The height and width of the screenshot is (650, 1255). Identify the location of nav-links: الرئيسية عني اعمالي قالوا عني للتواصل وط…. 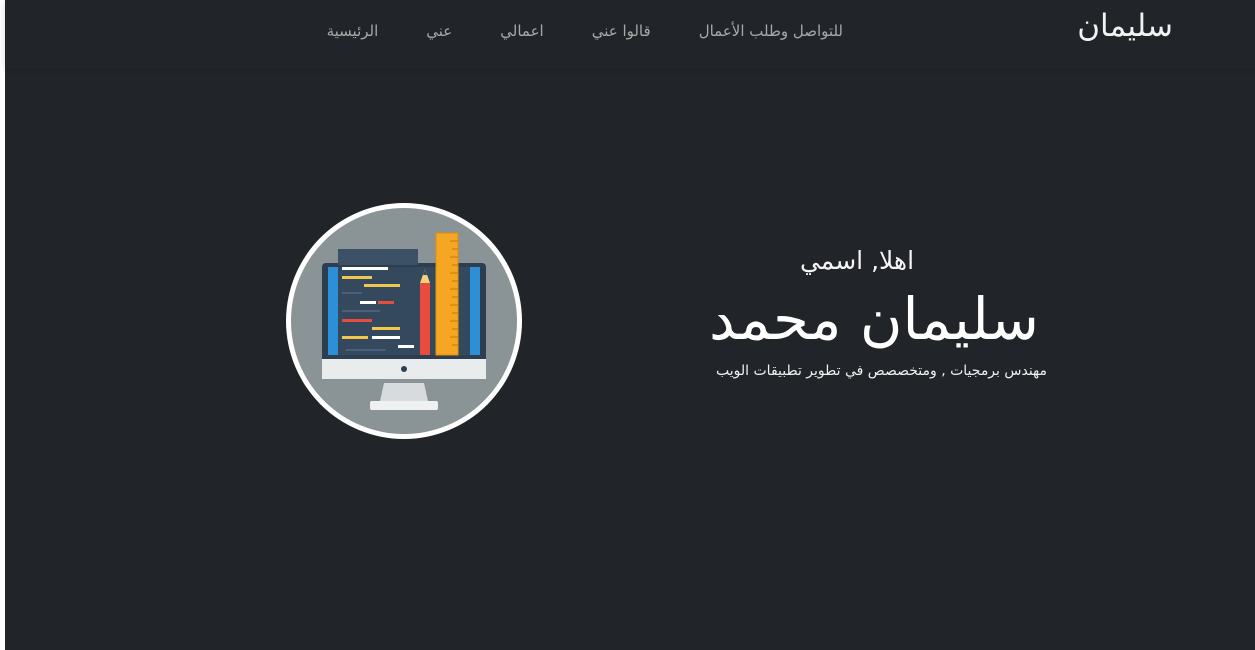
(585, 31).